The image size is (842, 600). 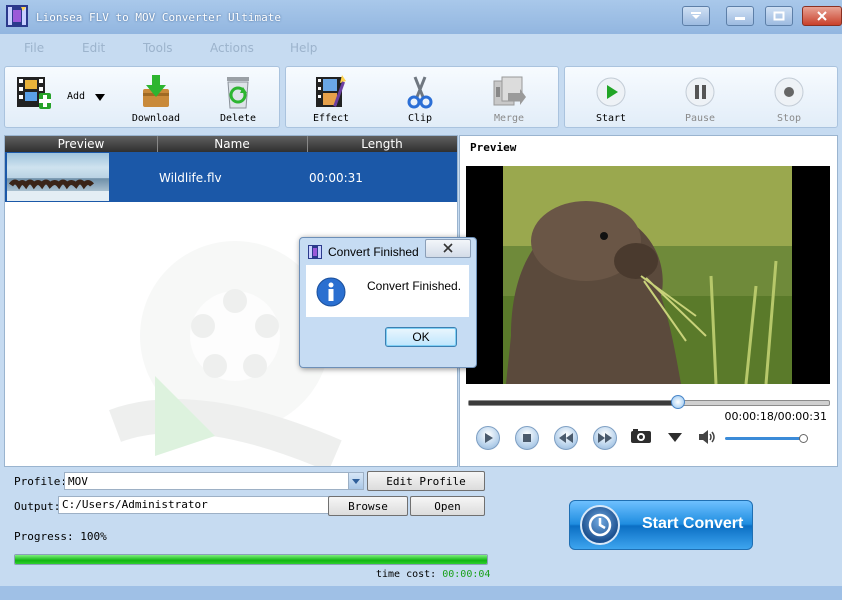 I want to click on close-button, so click(x=822, y=16).